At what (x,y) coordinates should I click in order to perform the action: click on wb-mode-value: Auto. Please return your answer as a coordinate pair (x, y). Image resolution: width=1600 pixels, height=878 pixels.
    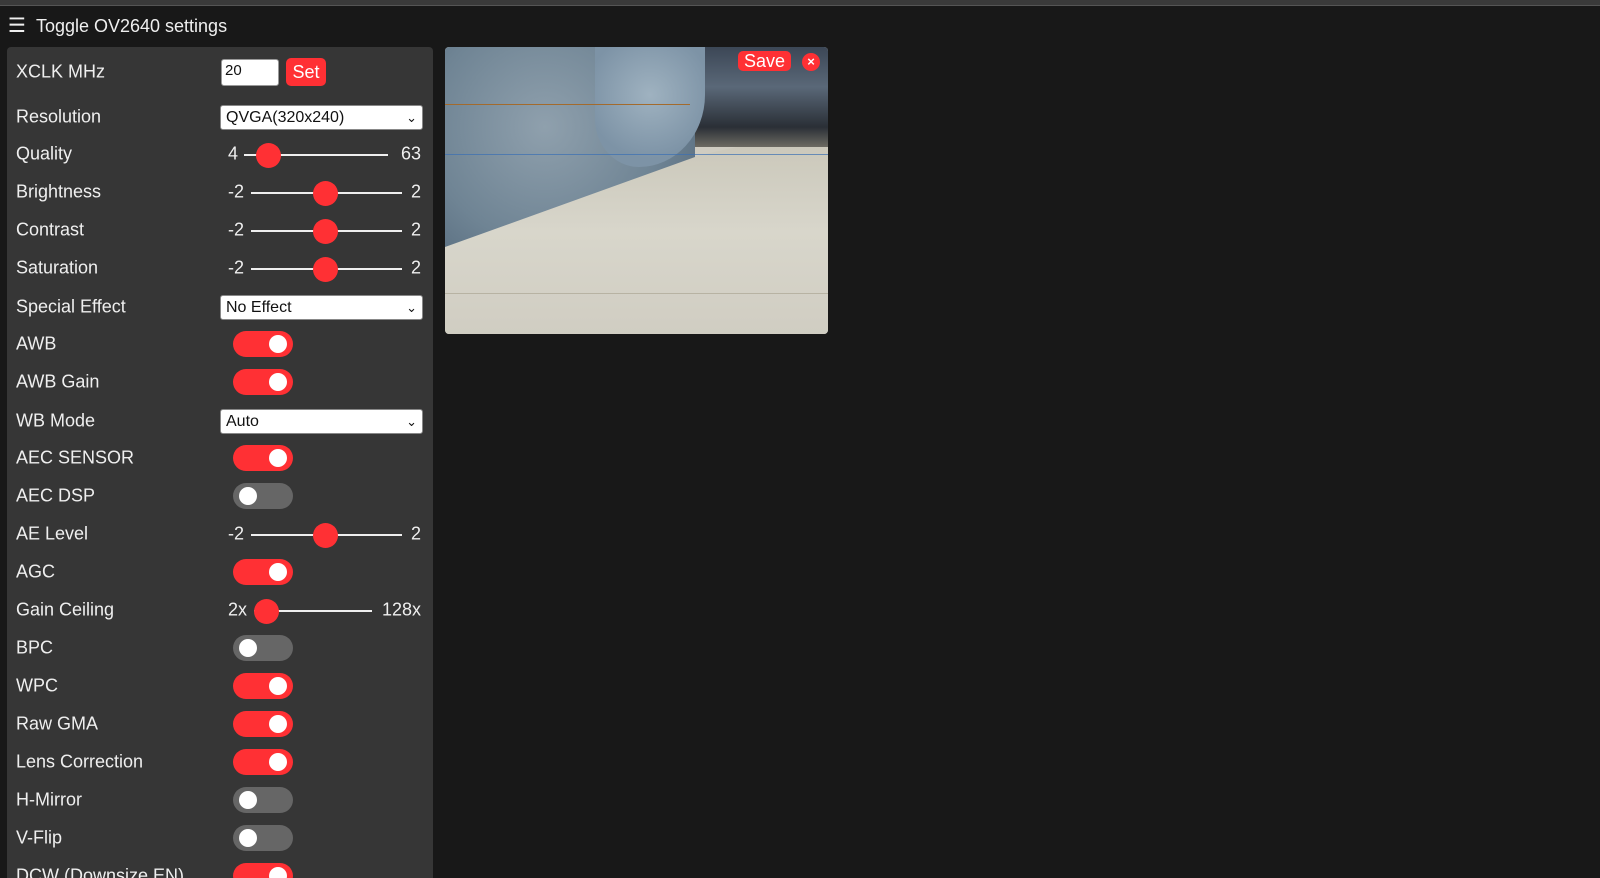
    Looking at the image, I should click on (242, 421).